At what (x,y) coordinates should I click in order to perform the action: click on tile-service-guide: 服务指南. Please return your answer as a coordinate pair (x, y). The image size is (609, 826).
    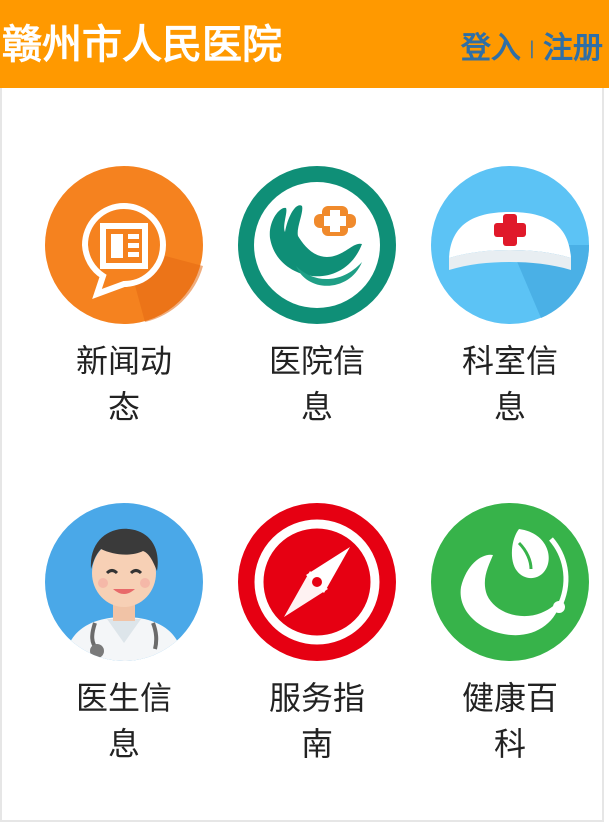
    Looking at the image, I should click on (317, 635).